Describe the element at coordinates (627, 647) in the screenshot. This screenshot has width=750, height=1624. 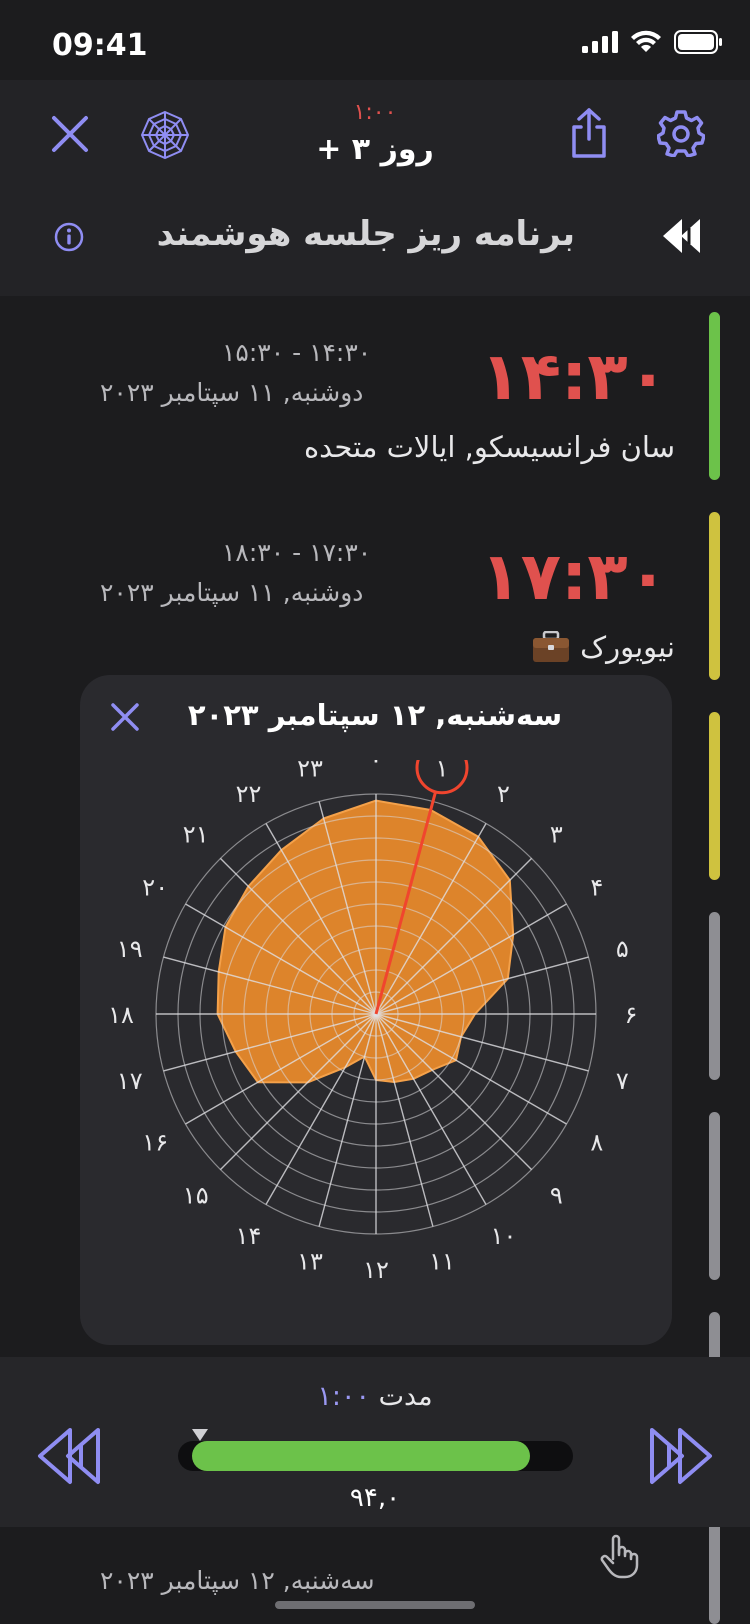
I see `entry-location: نیویورک` at that location.